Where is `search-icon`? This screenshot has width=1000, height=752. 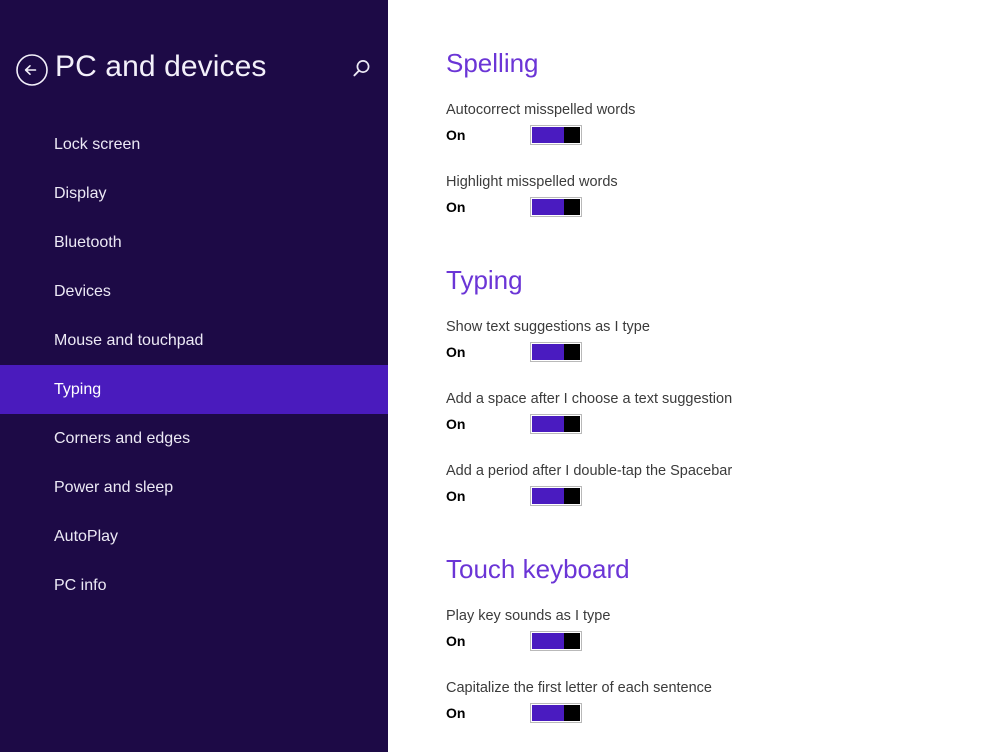 search-icon is located at coordinates (361, 69).